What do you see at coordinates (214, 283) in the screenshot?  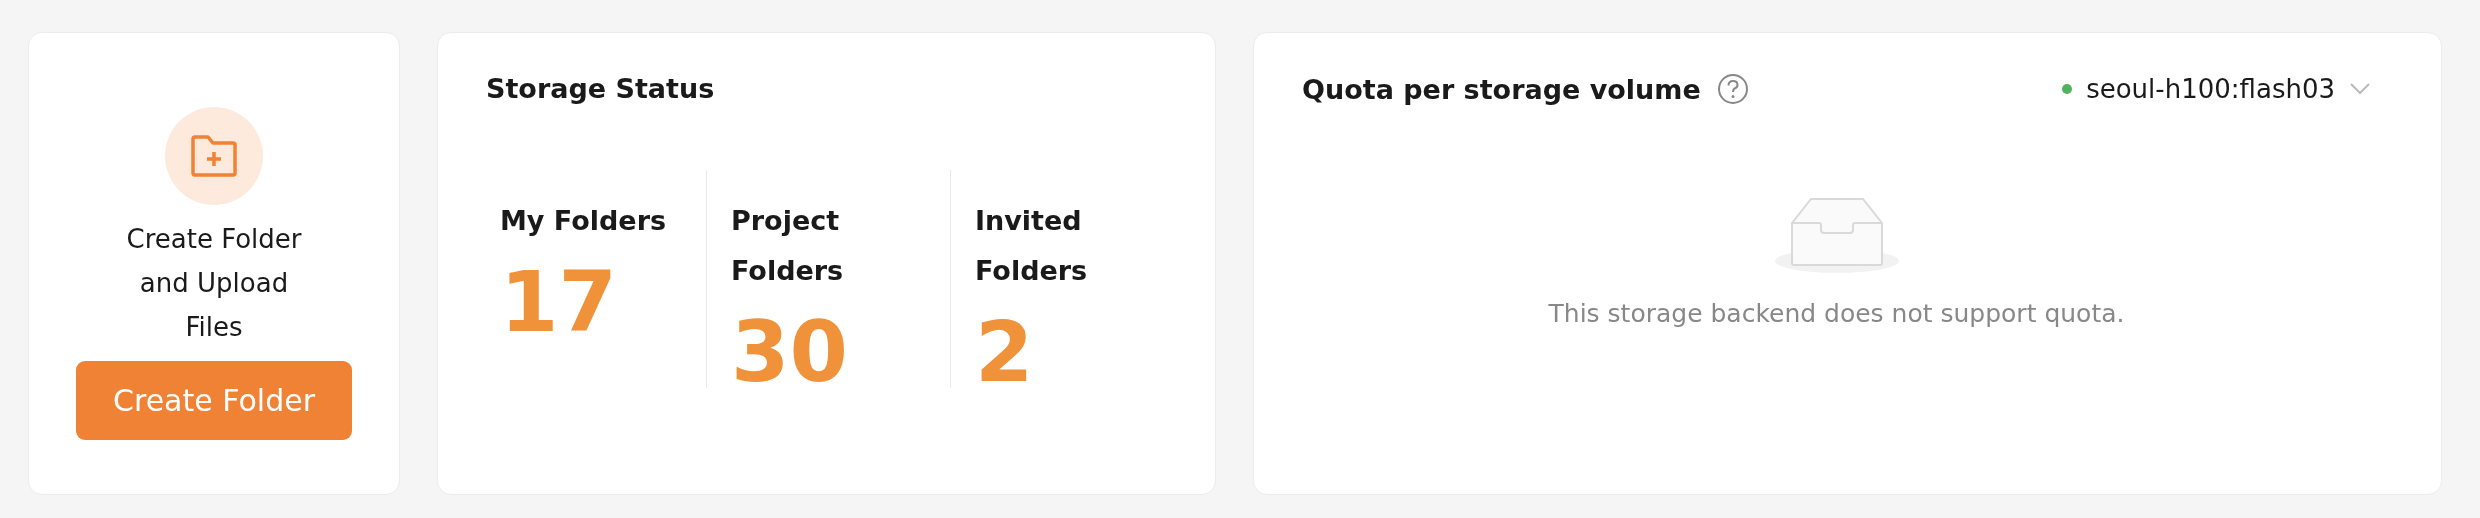 I see `create-folder-description: Create Folder and Upload Files` at bounding box center [214, 283].